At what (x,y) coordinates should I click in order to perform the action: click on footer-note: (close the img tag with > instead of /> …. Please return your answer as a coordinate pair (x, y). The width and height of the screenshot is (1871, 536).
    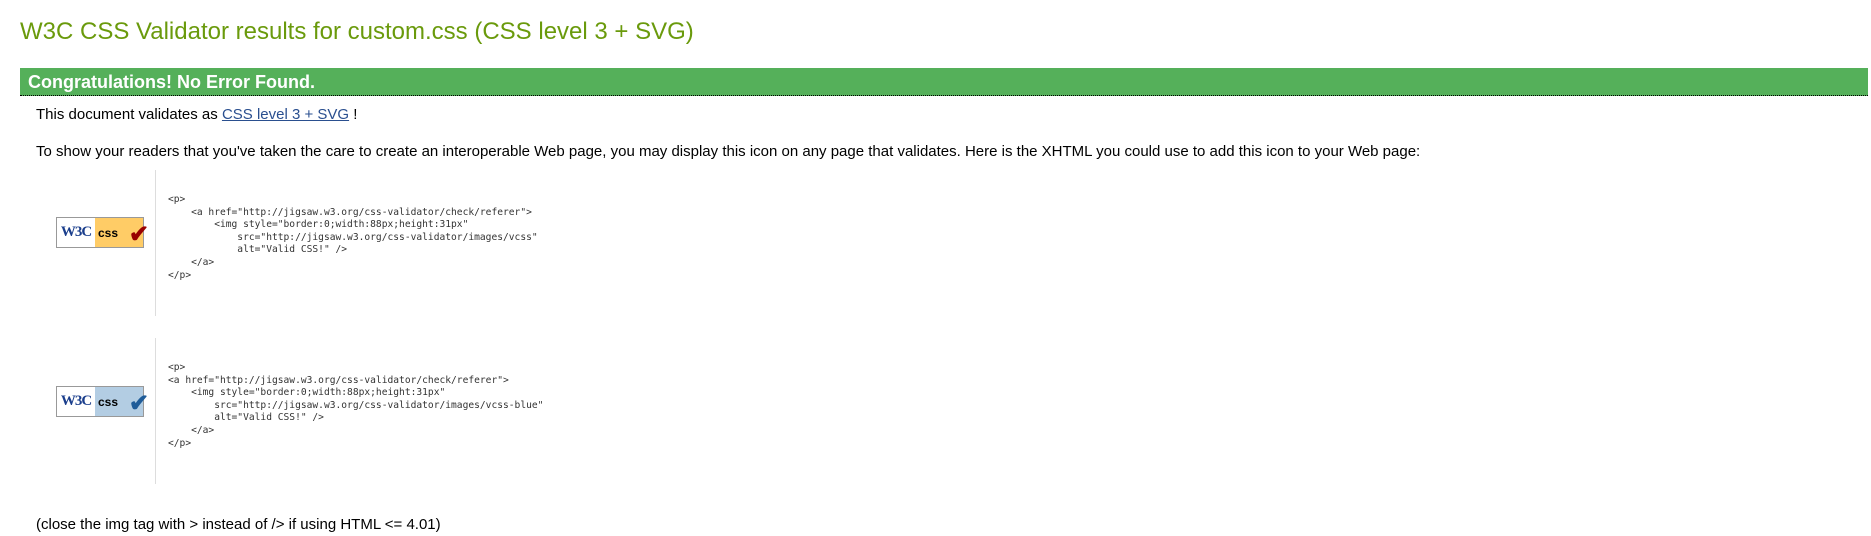
    Looking at the image, I should click on (238, 524).